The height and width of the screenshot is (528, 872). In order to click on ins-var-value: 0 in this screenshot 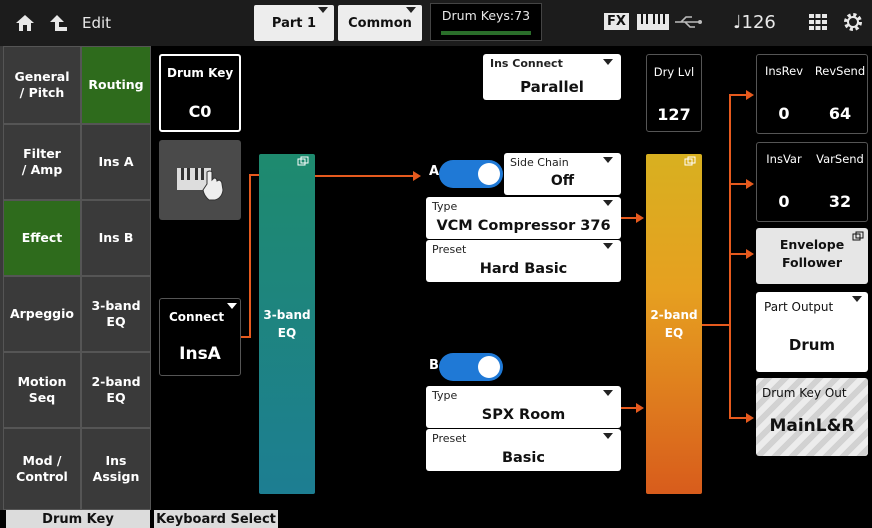, I will do `click(784, 201)`.